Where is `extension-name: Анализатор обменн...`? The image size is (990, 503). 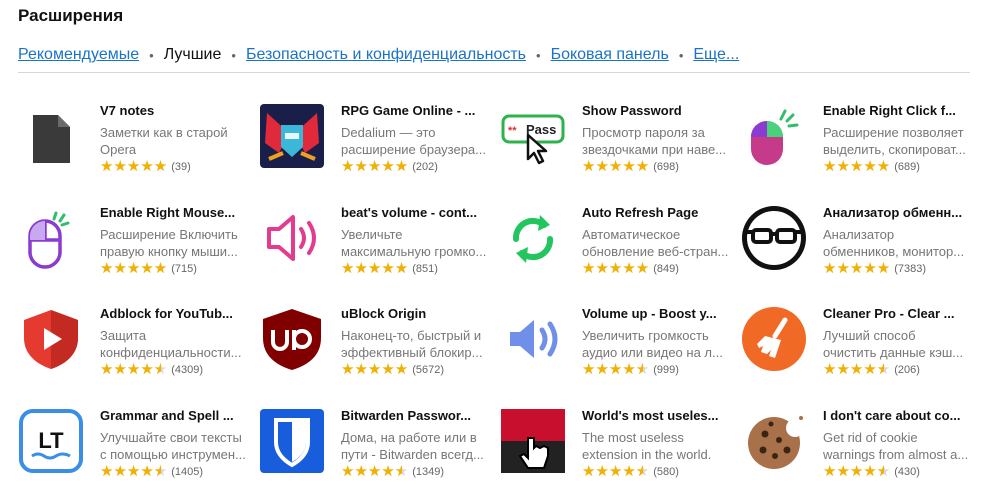
extension-name: Анализатор обменн... is located at coordinates (897, 213).